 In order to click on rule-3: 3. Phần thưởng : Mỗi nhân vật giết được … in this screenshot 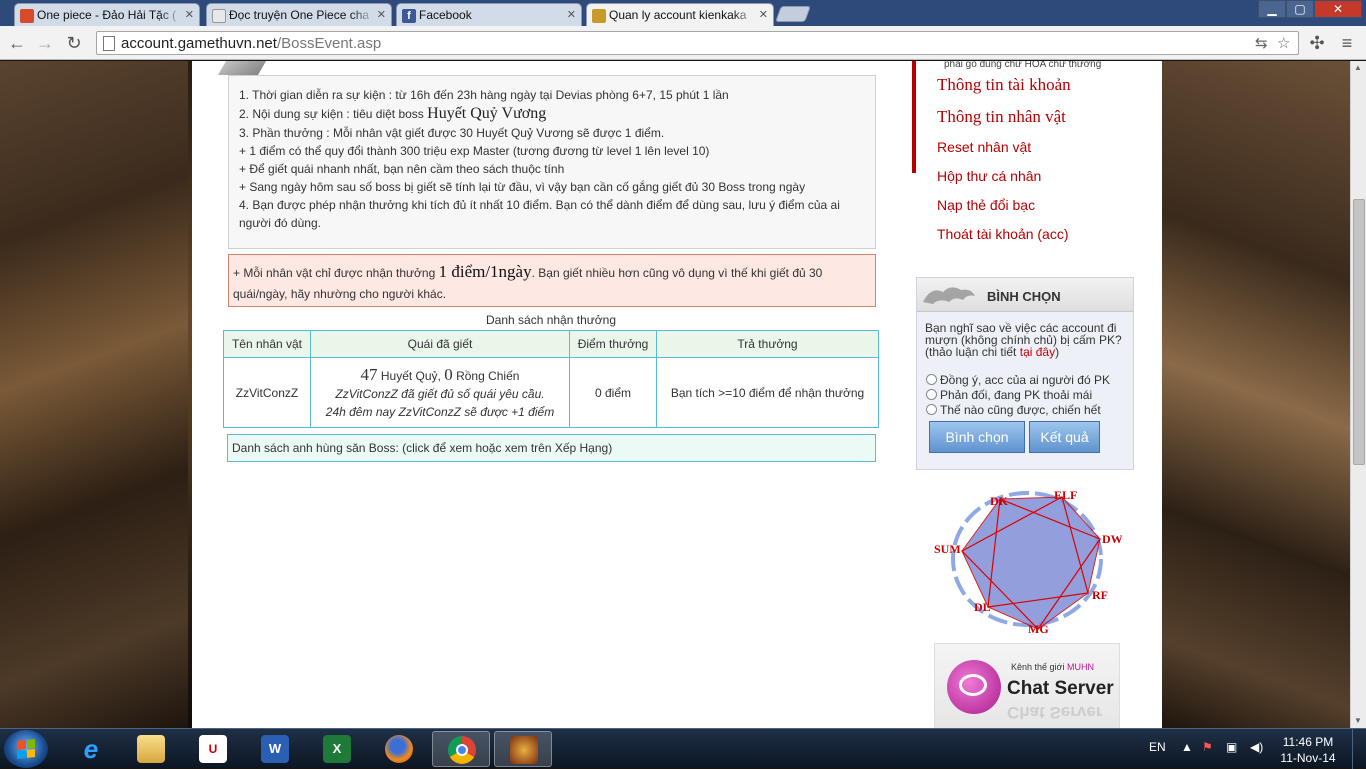, I will do `click(452, 133)`.